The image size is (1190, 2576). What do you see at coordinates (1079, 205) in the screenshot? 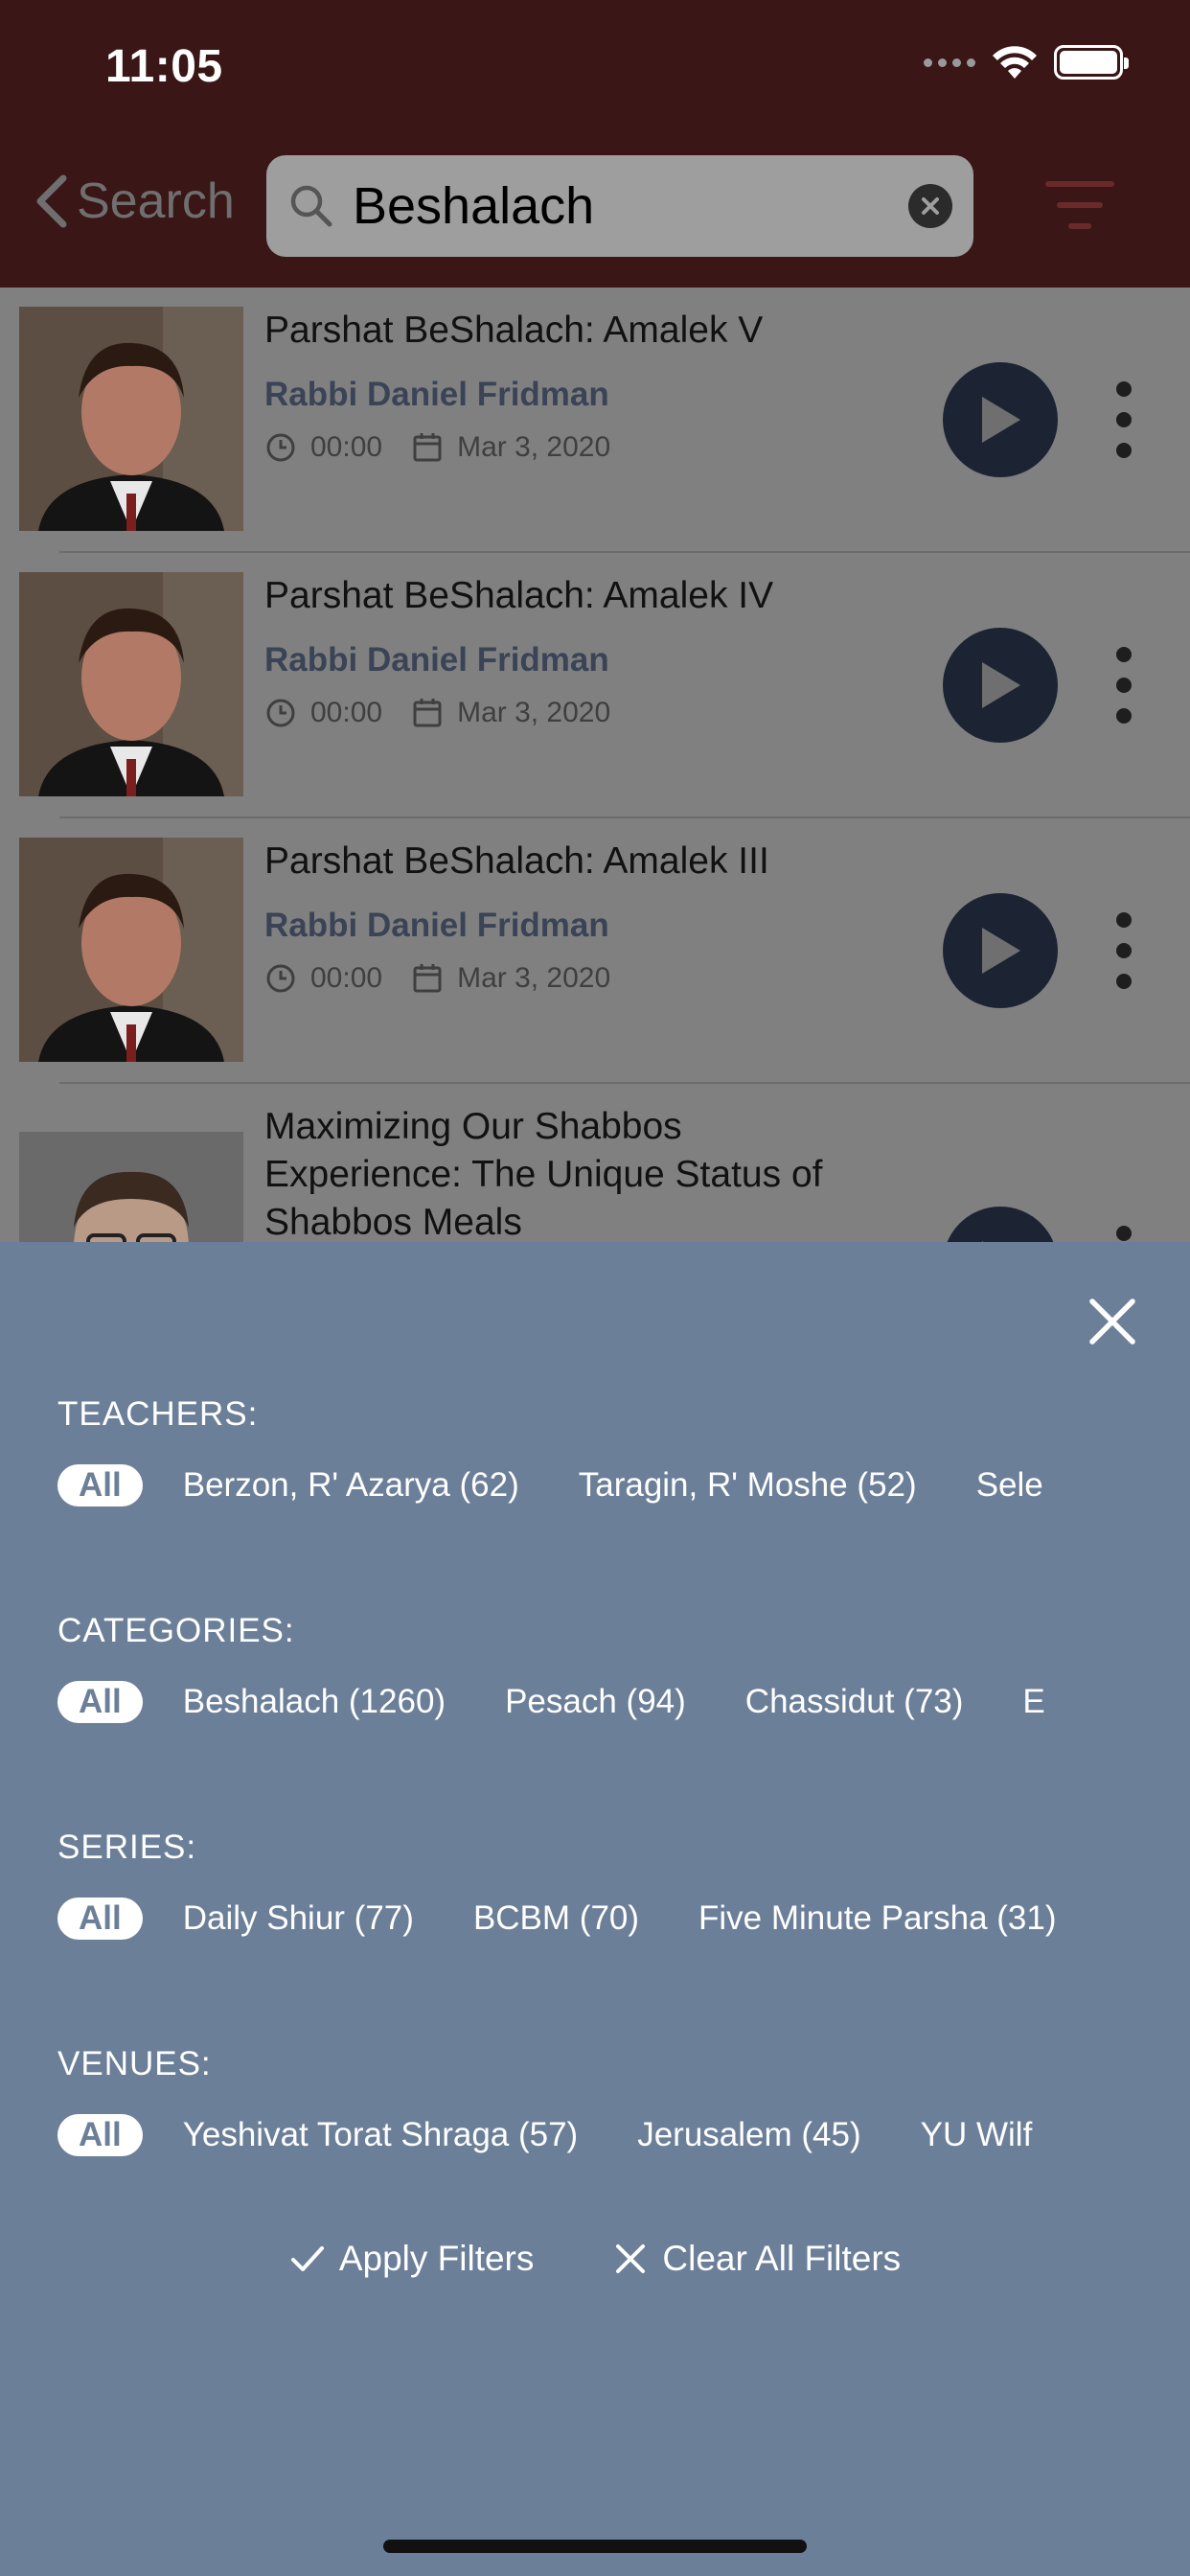
I see `filter-icon` at bounding box center [1079, 205].